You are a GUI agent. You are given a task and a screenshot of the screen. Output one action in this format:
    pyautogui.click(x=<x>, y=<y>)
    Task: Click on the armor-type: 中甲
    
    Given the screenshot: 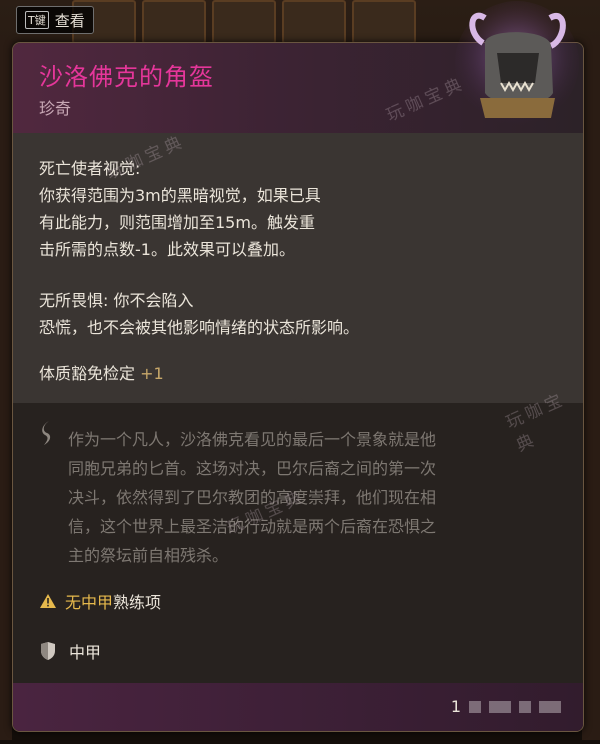 What is the action you would take?
    pyautogui.click(x=70, y=651)
    